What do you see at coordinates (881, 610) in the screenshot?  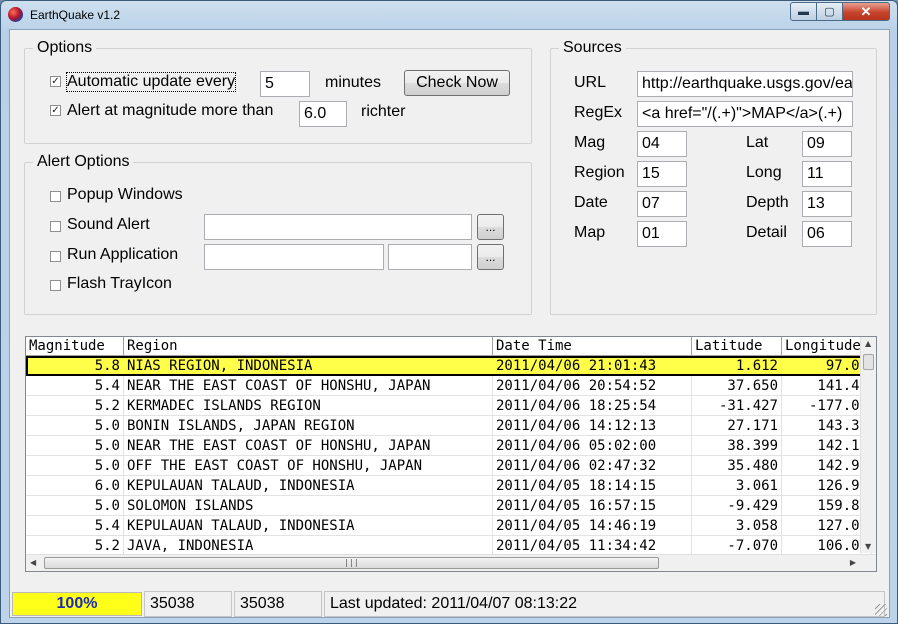 I see `resize-grip-icon` at bounding box center [881, 610].